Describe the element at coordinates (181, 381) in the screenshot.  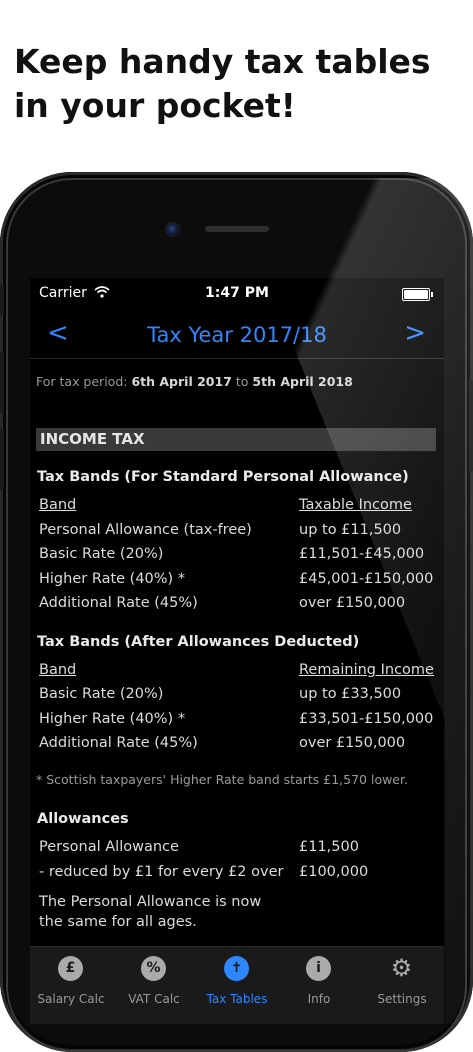
I see `period-start: 6th April 2017` at that location.